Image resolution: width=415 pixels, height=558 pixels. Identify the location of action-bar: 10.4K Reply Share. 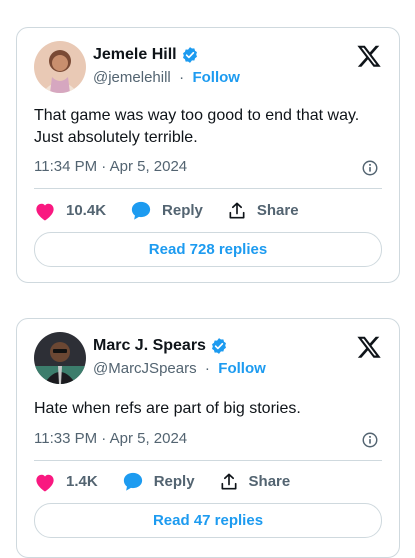
(178, 210).